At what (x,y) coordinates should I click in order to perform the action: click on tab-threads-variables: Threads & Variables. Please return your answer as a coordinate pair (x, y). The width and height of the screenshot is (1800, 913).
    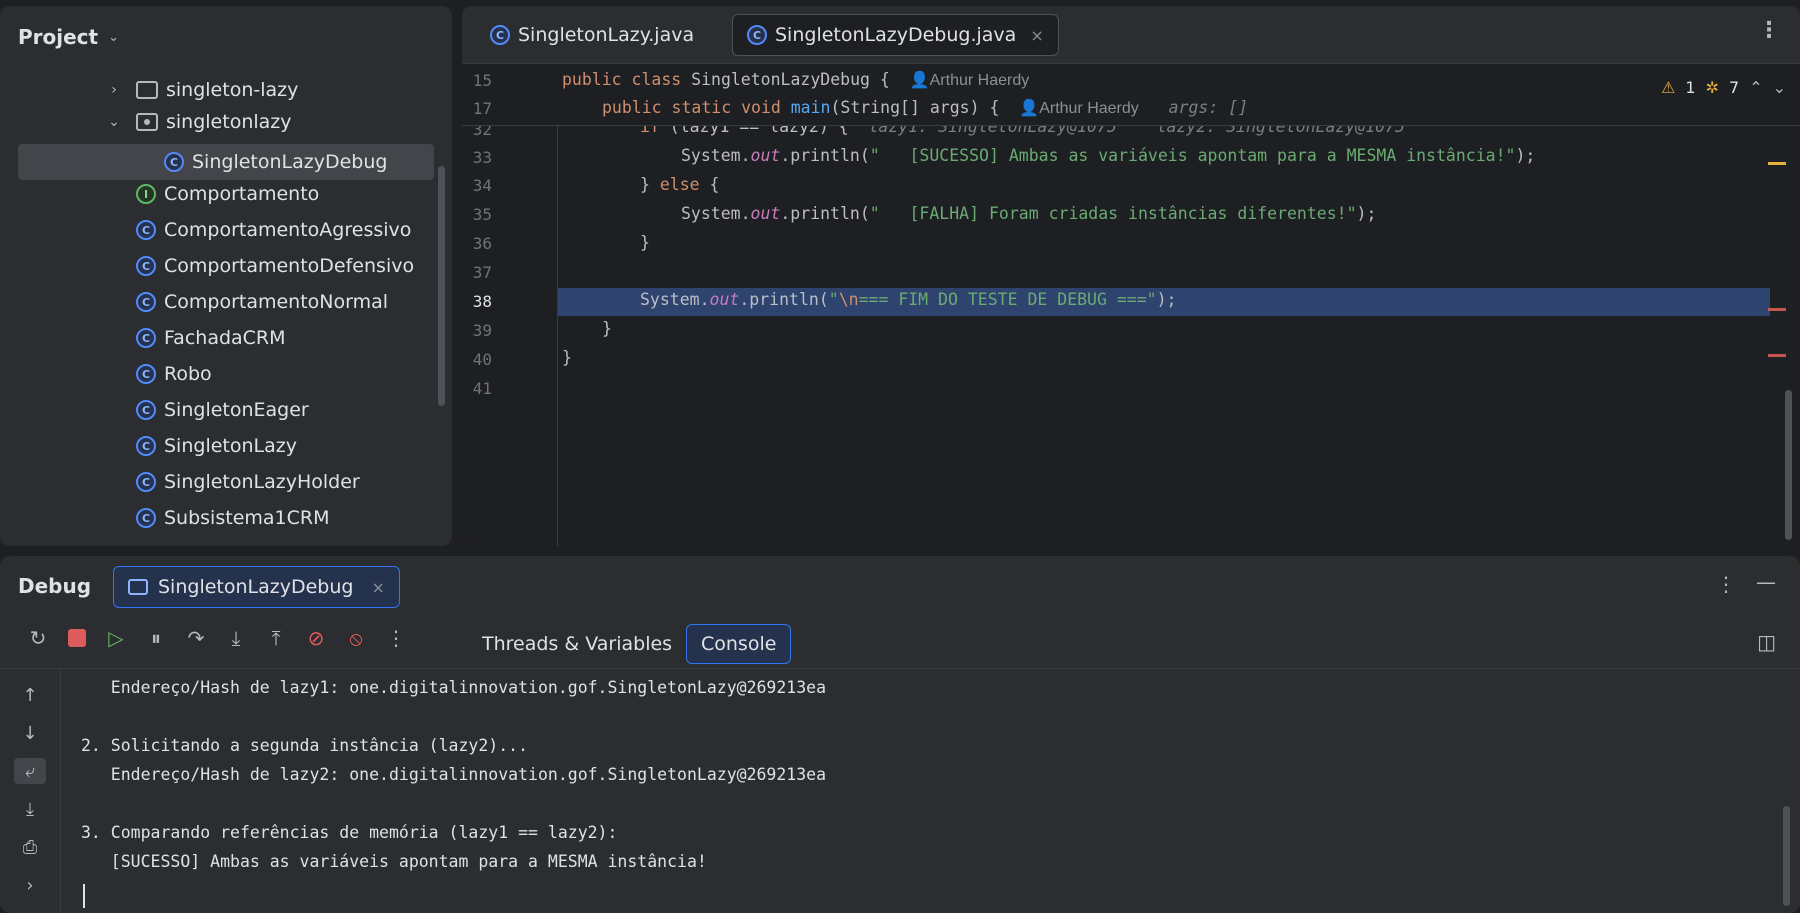
    Looking at the image, I should click on (577, 644).